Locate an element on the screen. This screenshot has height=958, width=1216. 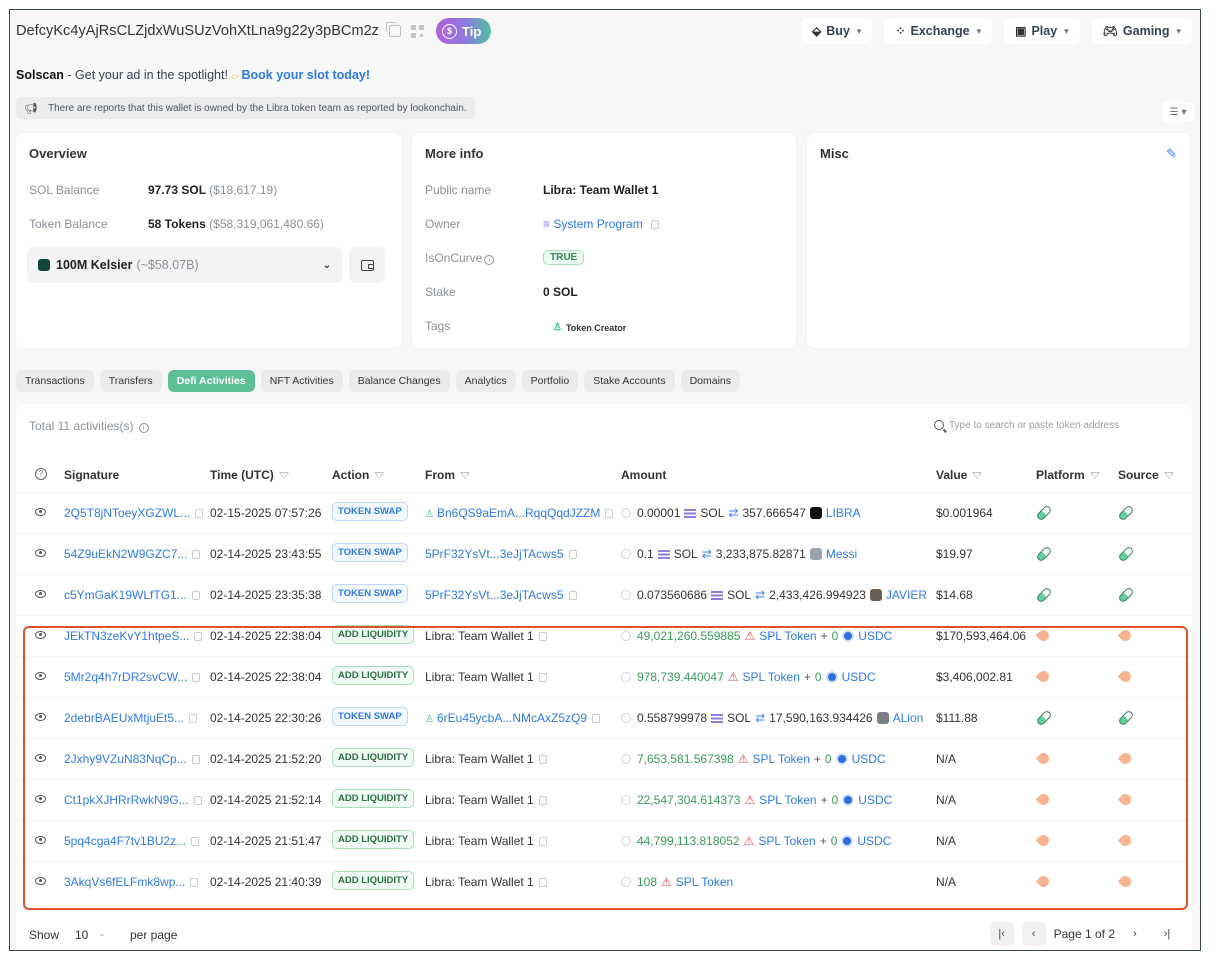
token-out-link: ALion is located at coordinates (908, 718).